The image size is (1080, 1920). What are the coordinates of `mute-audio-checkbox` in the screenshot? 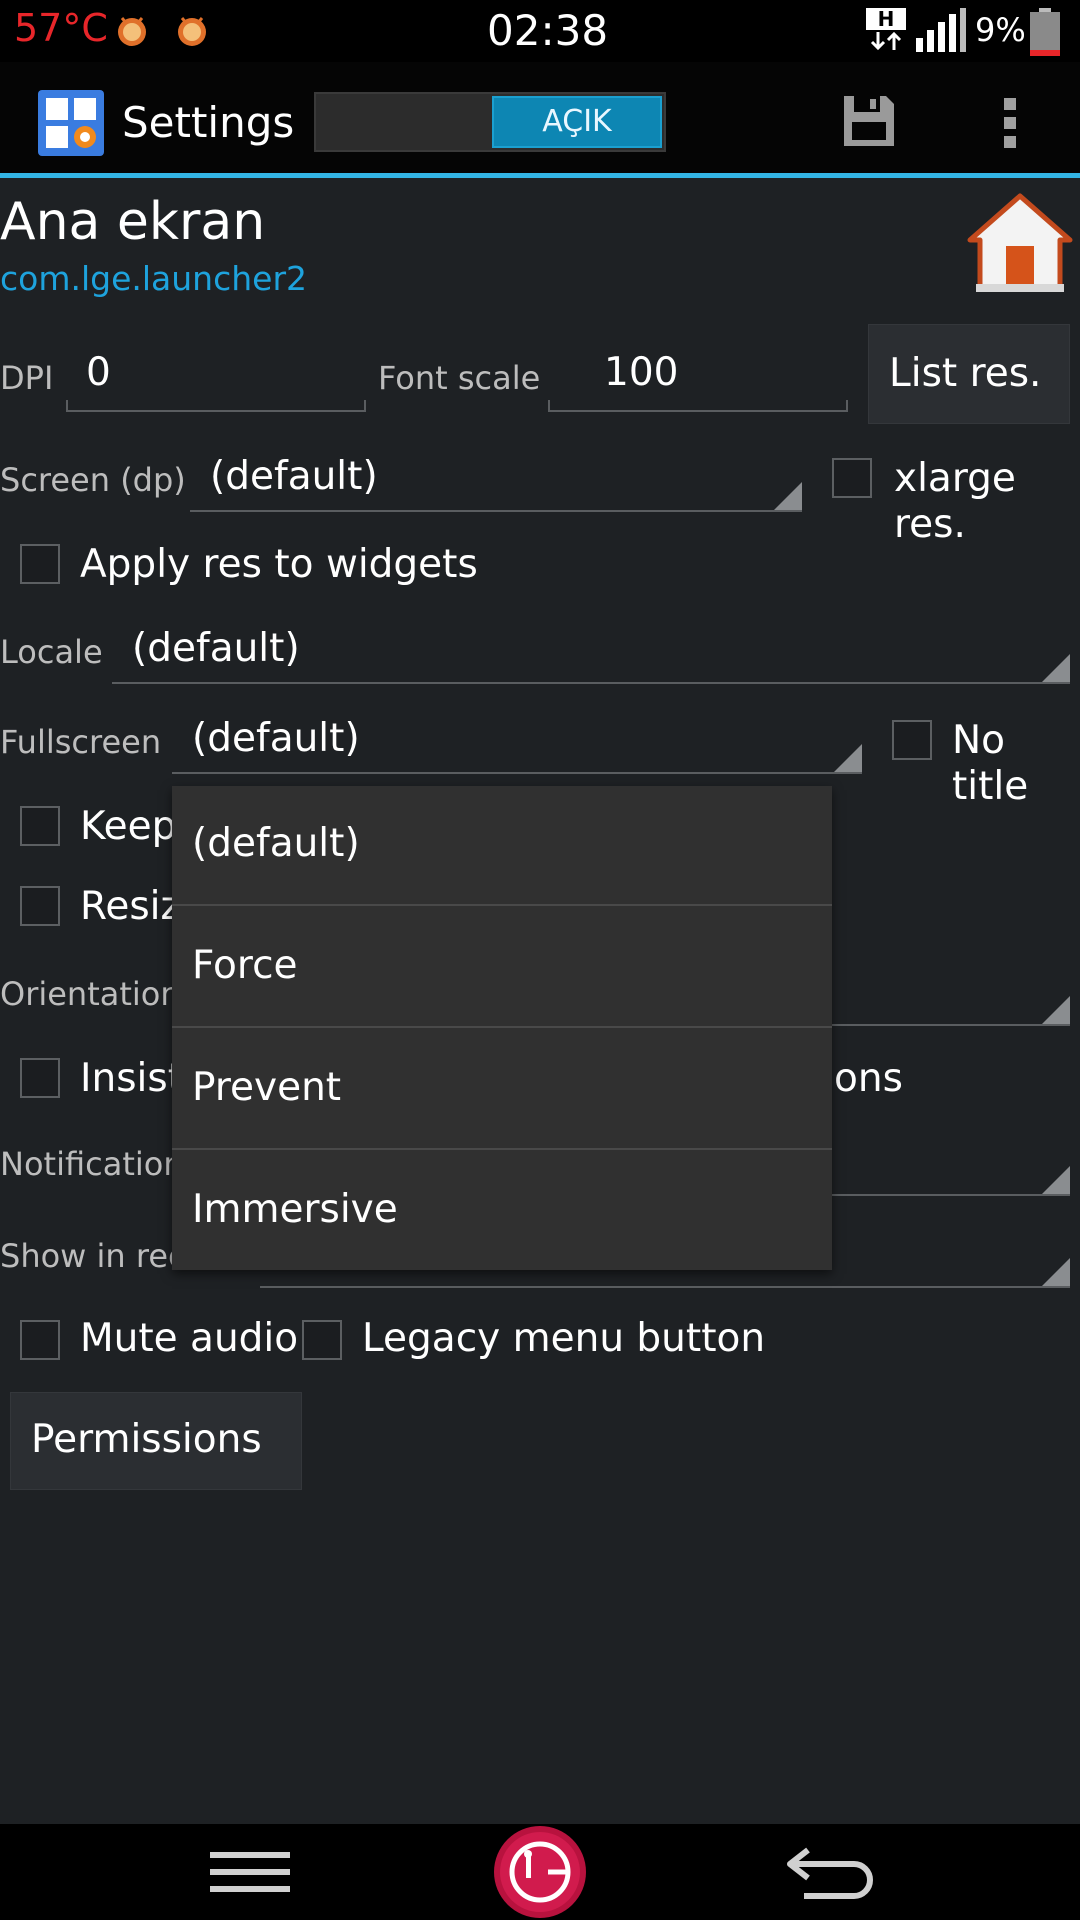 It's located at (40, 1340).